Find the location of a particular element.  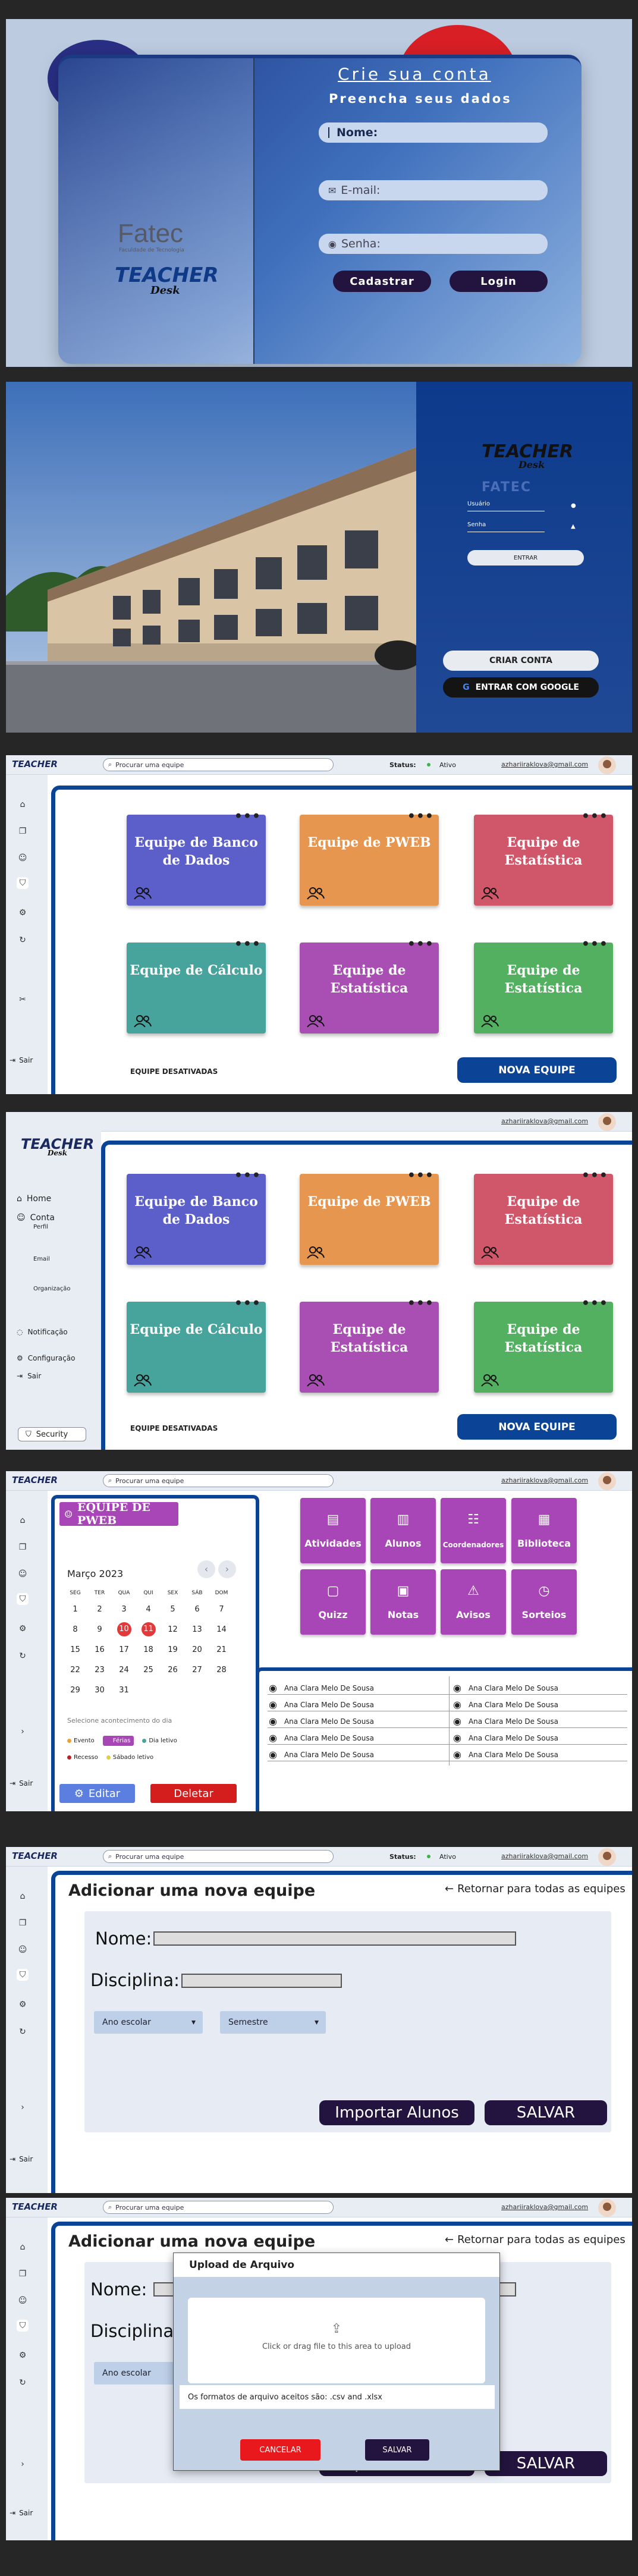

menu-profile: Perfil is located at coordinates (40, 1227).